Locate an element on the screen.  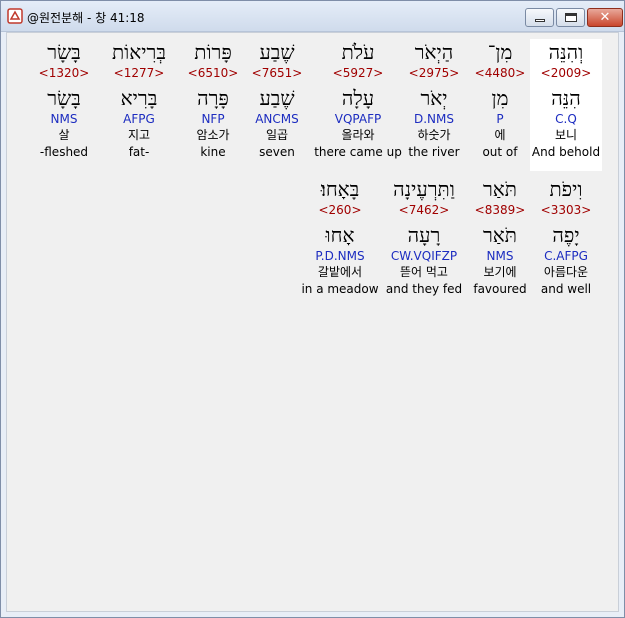
strong-number: <2009> is located at coordinates (566, 73).